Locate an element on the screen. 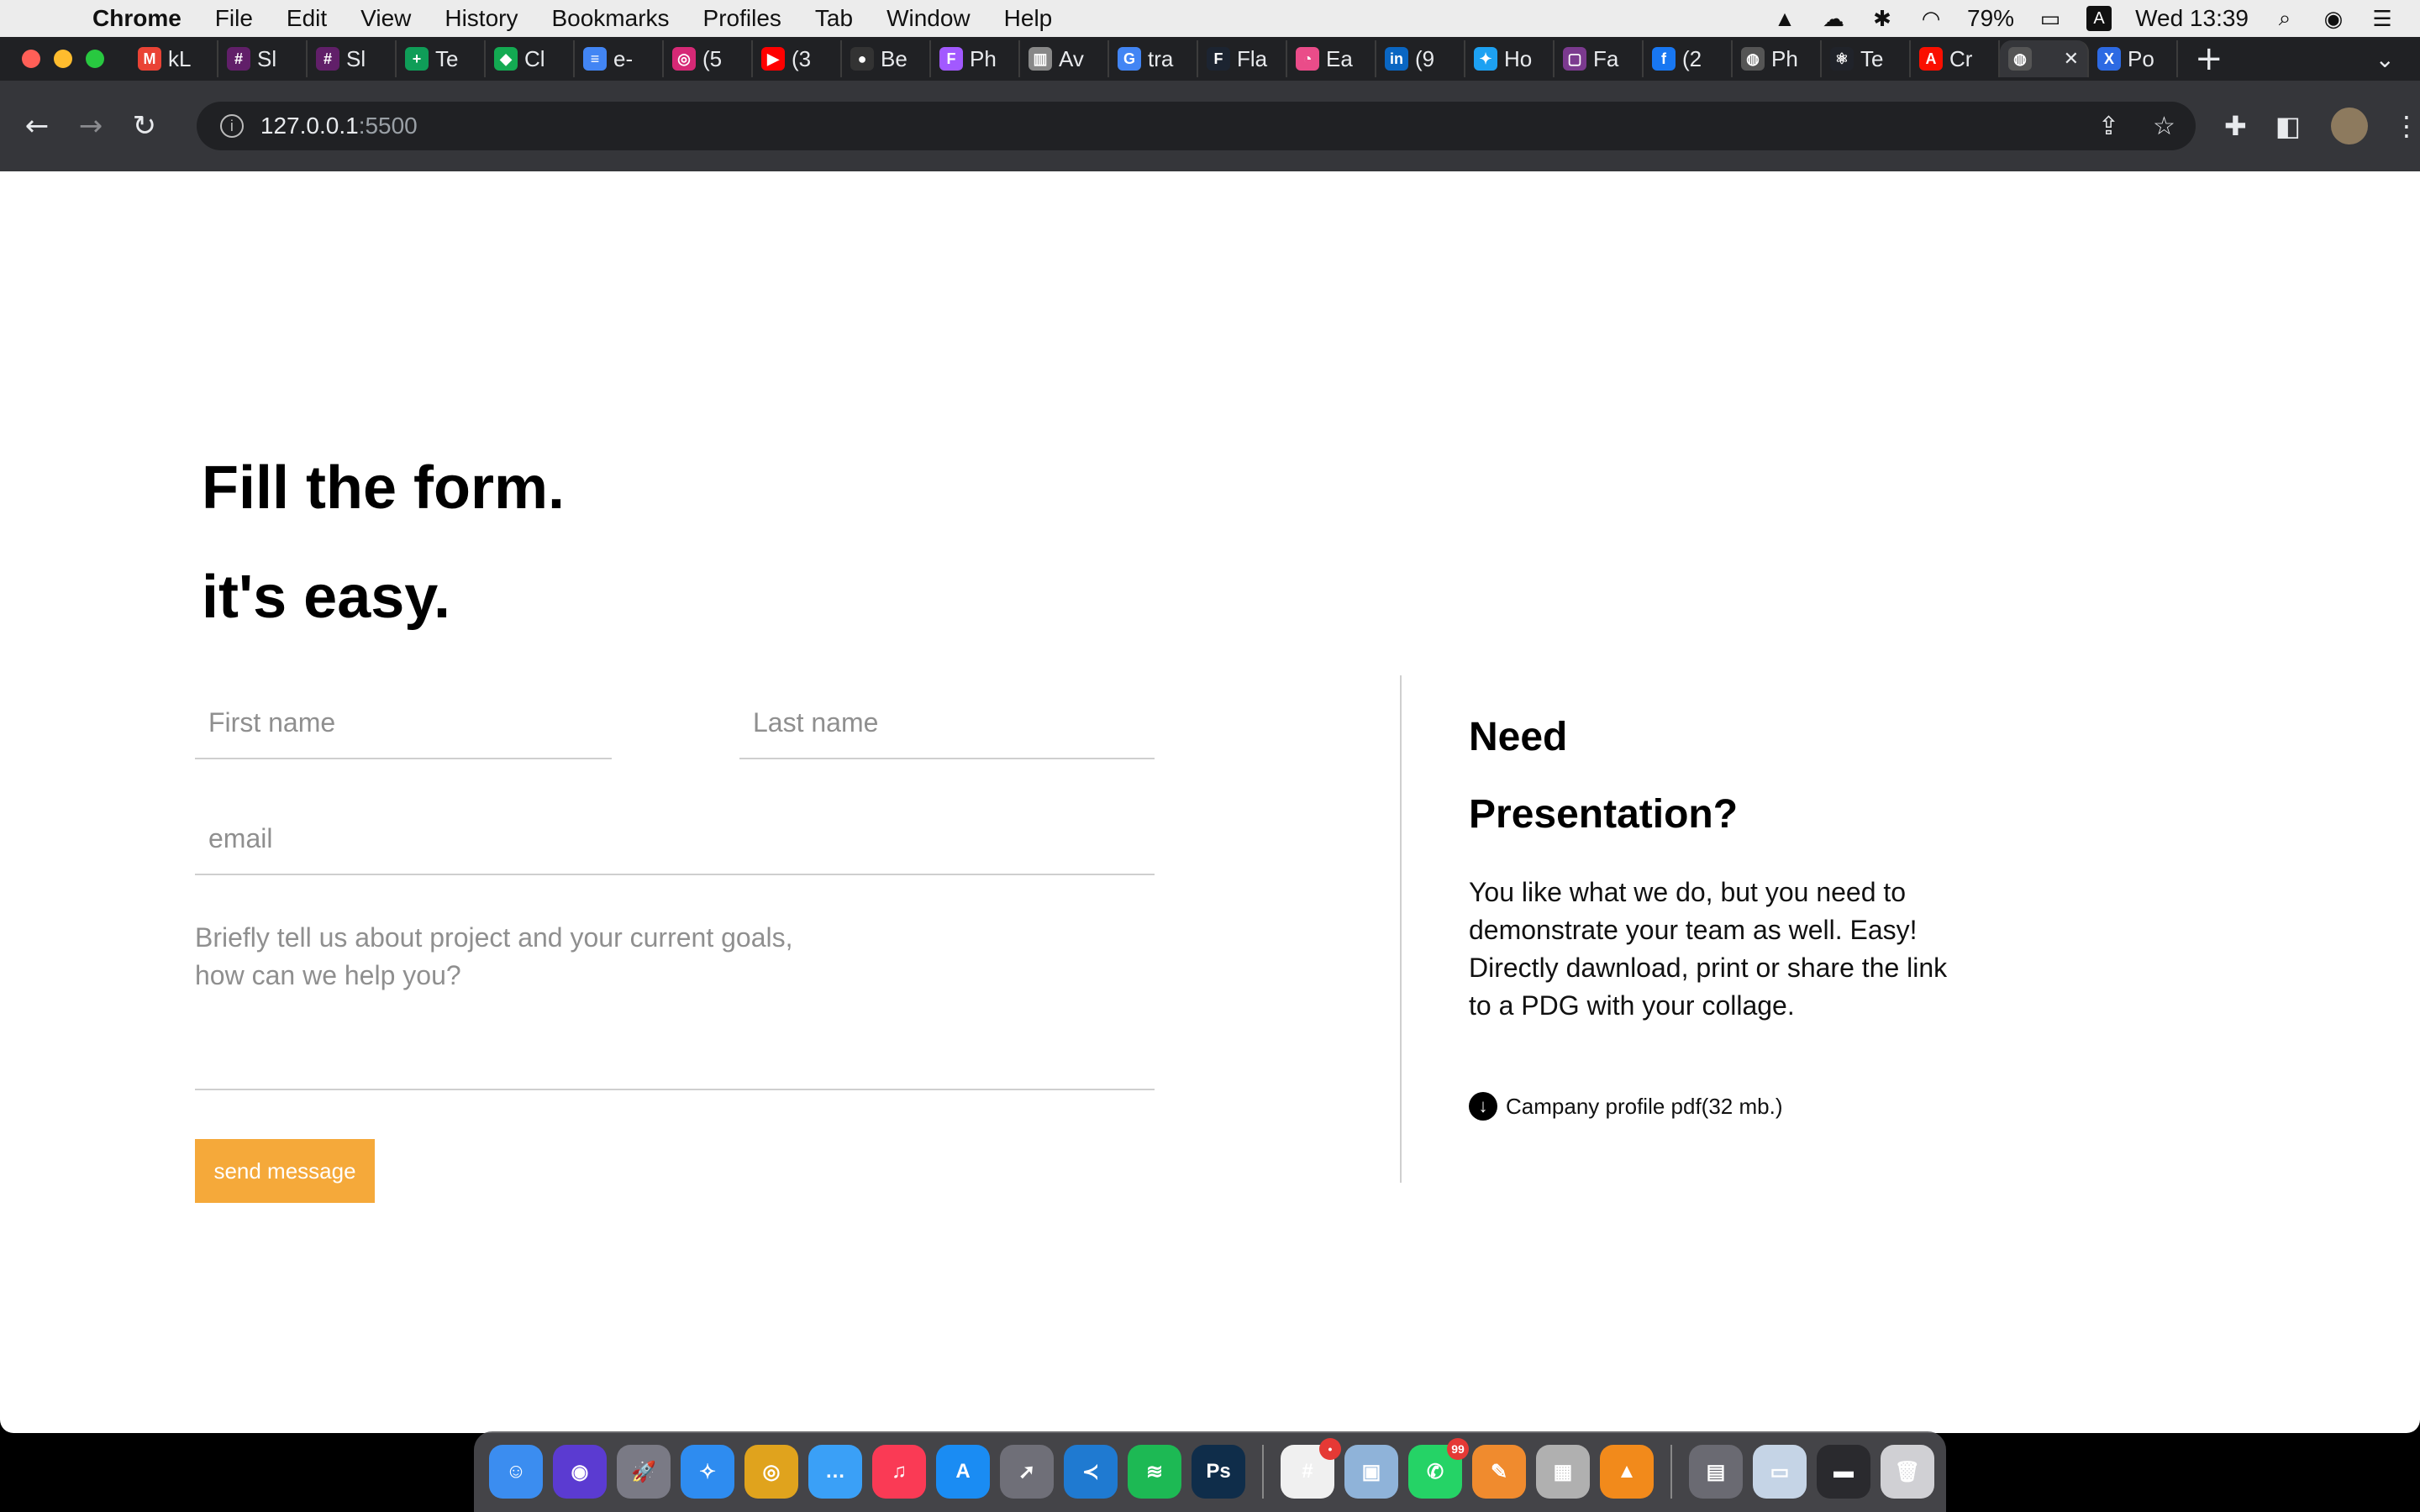 The width and height of the screenshot is (2420, 1512). site-info-icon: i is located at coordinates (232, 126).